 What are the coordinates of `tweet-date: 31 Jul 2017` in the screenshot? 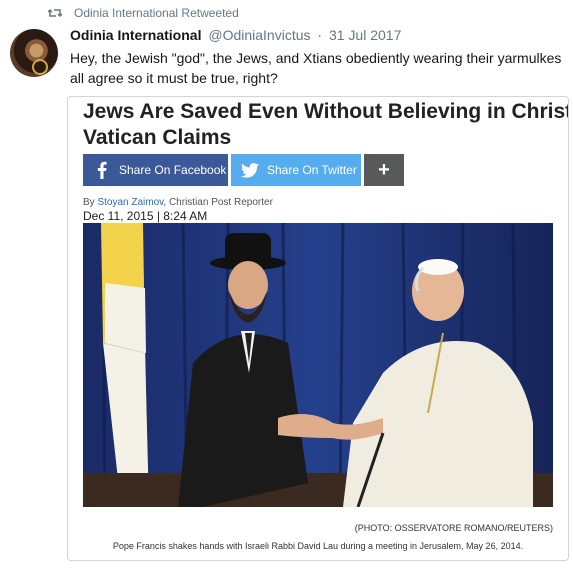 It's located at (365, 35).